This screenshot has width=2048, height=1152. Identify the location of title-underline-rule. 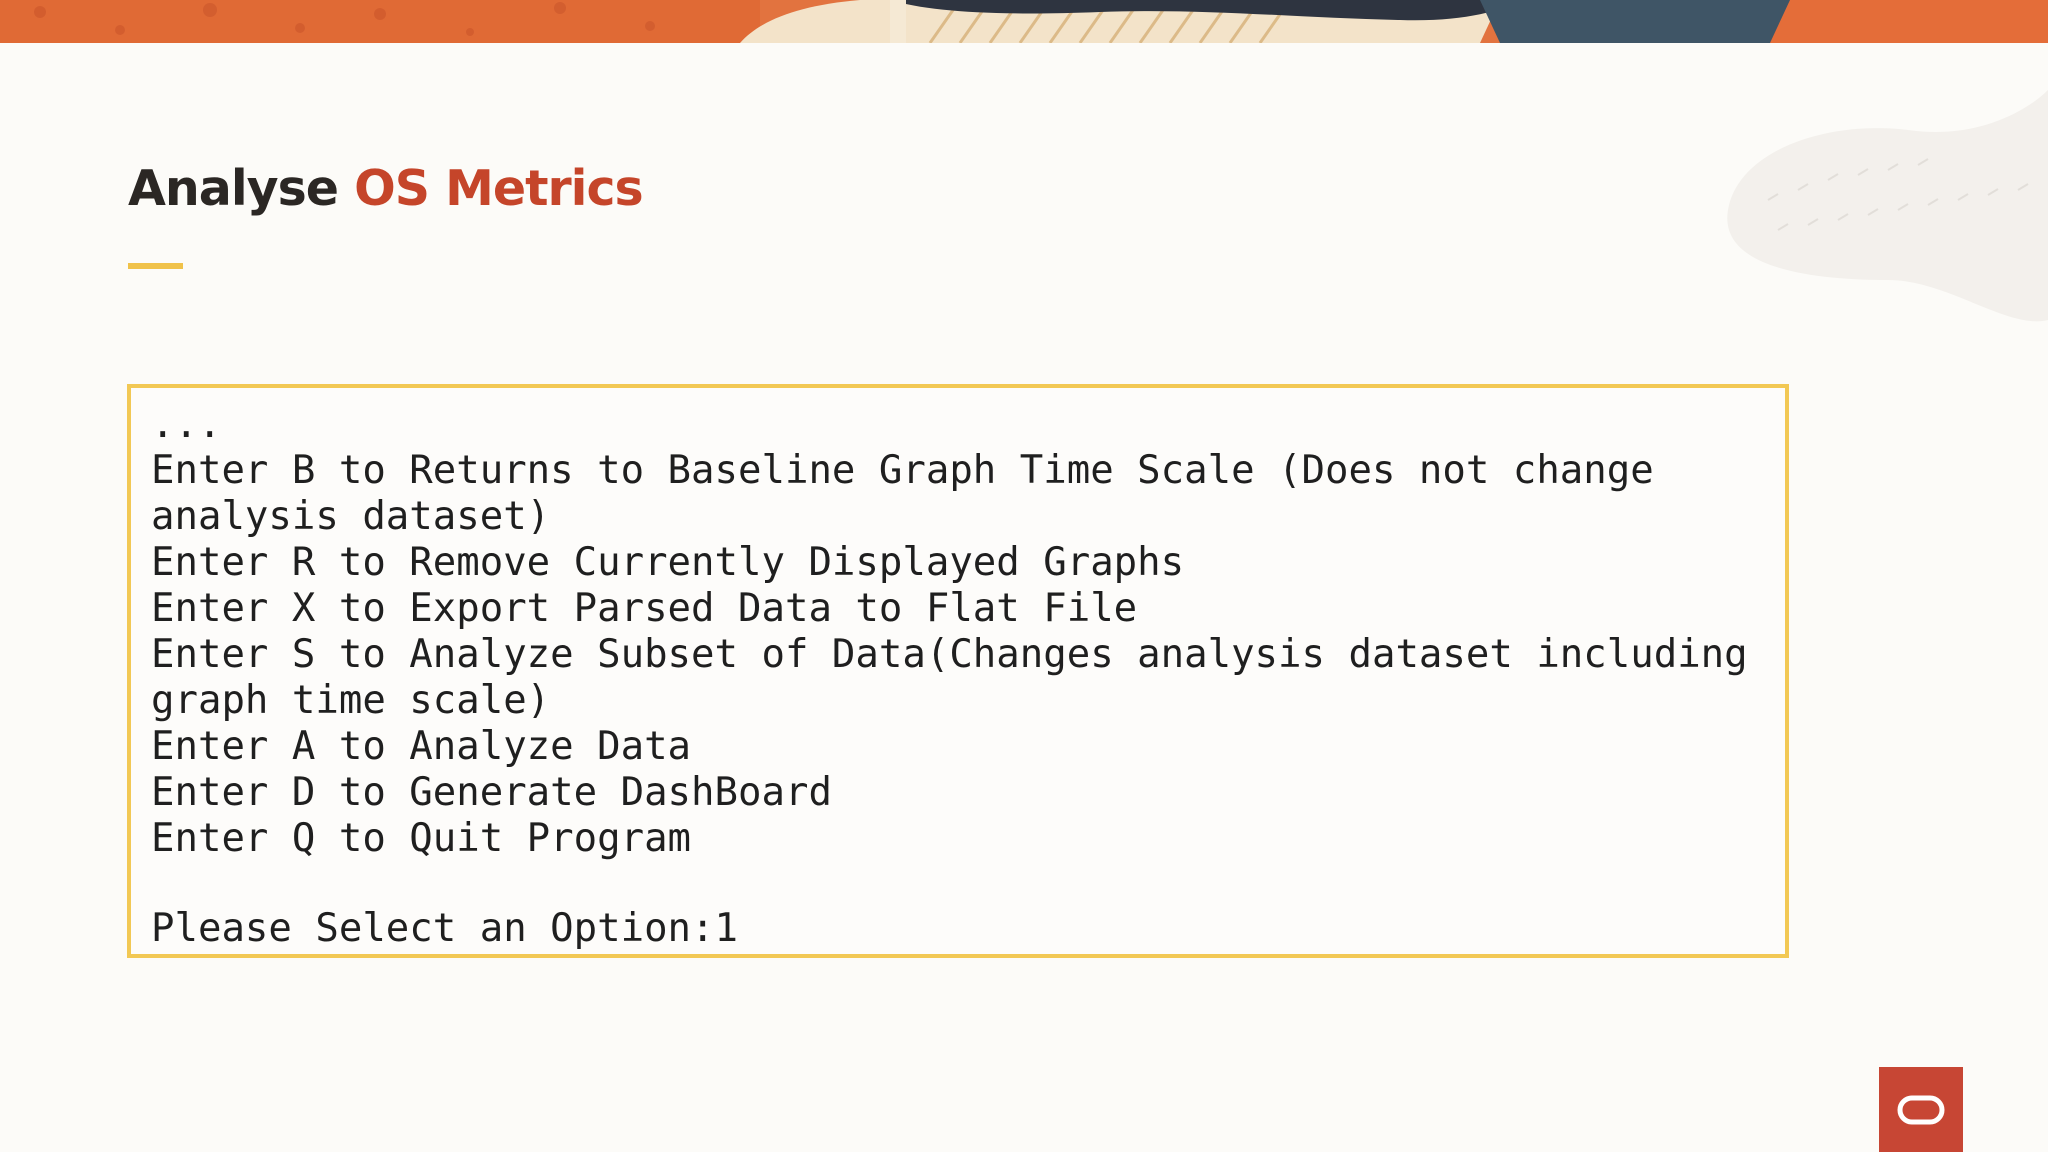
(155, 266).